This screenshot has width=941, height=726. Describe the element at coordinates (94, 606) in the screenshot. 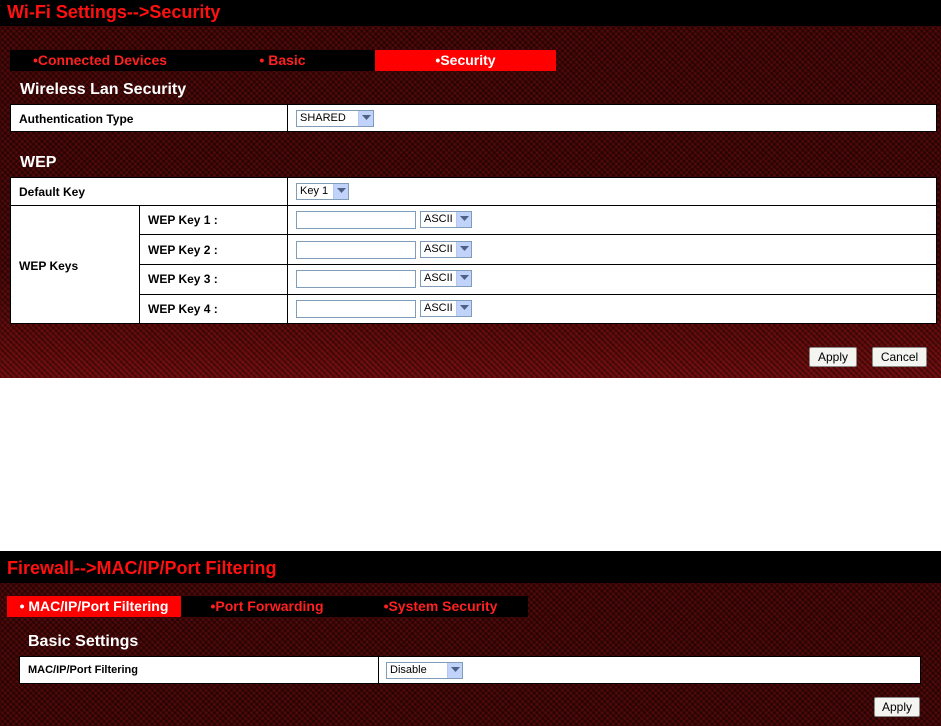

I see `tab-mac-ip-port-filtering: • MAC/IP/Port Filtering` at that location.